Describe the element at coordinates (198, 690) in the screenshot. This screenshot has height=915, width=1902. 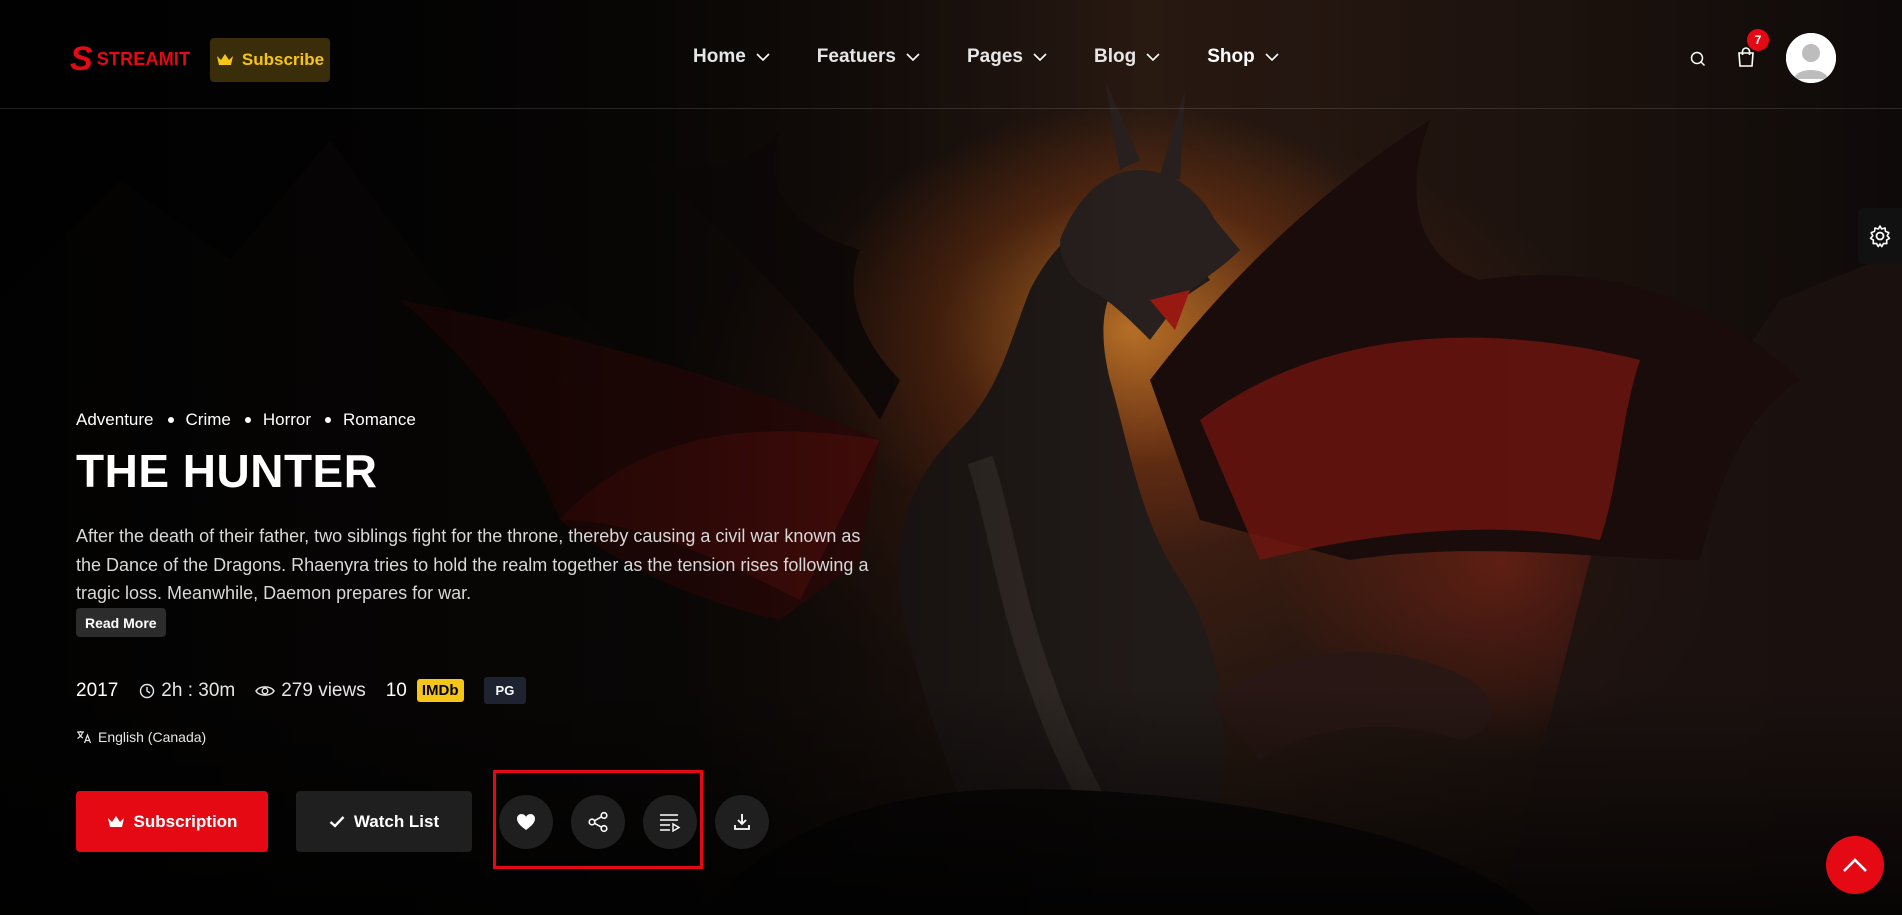
I see `duration-text: 2h : 30m` at that location.